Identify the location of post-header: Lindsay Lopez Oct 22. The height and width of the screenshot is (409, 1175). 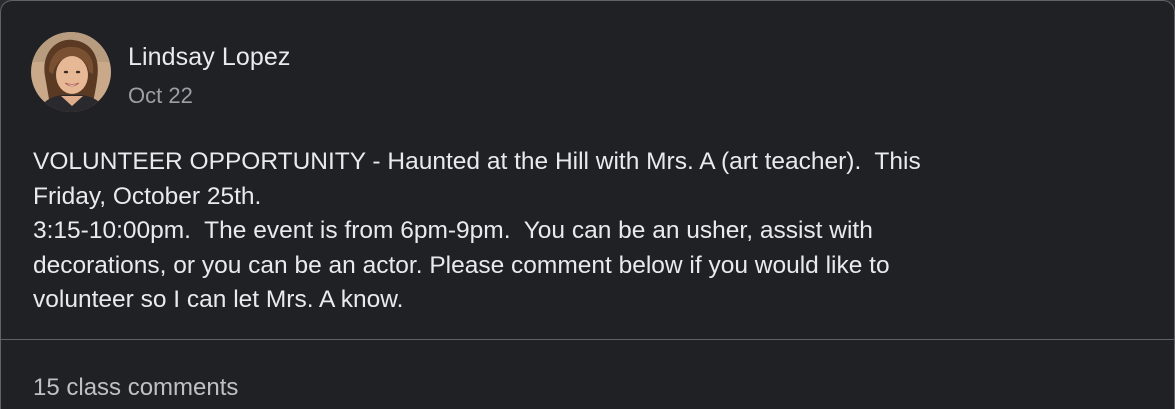
(161, 72).